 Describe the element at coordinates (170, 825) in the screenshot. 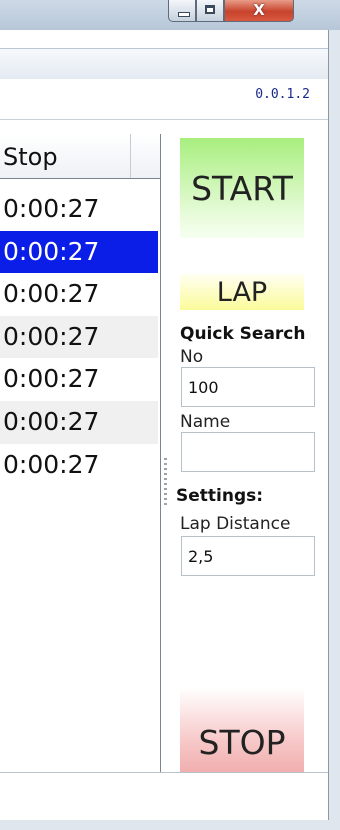

I see `window-bottom-border` at that location.